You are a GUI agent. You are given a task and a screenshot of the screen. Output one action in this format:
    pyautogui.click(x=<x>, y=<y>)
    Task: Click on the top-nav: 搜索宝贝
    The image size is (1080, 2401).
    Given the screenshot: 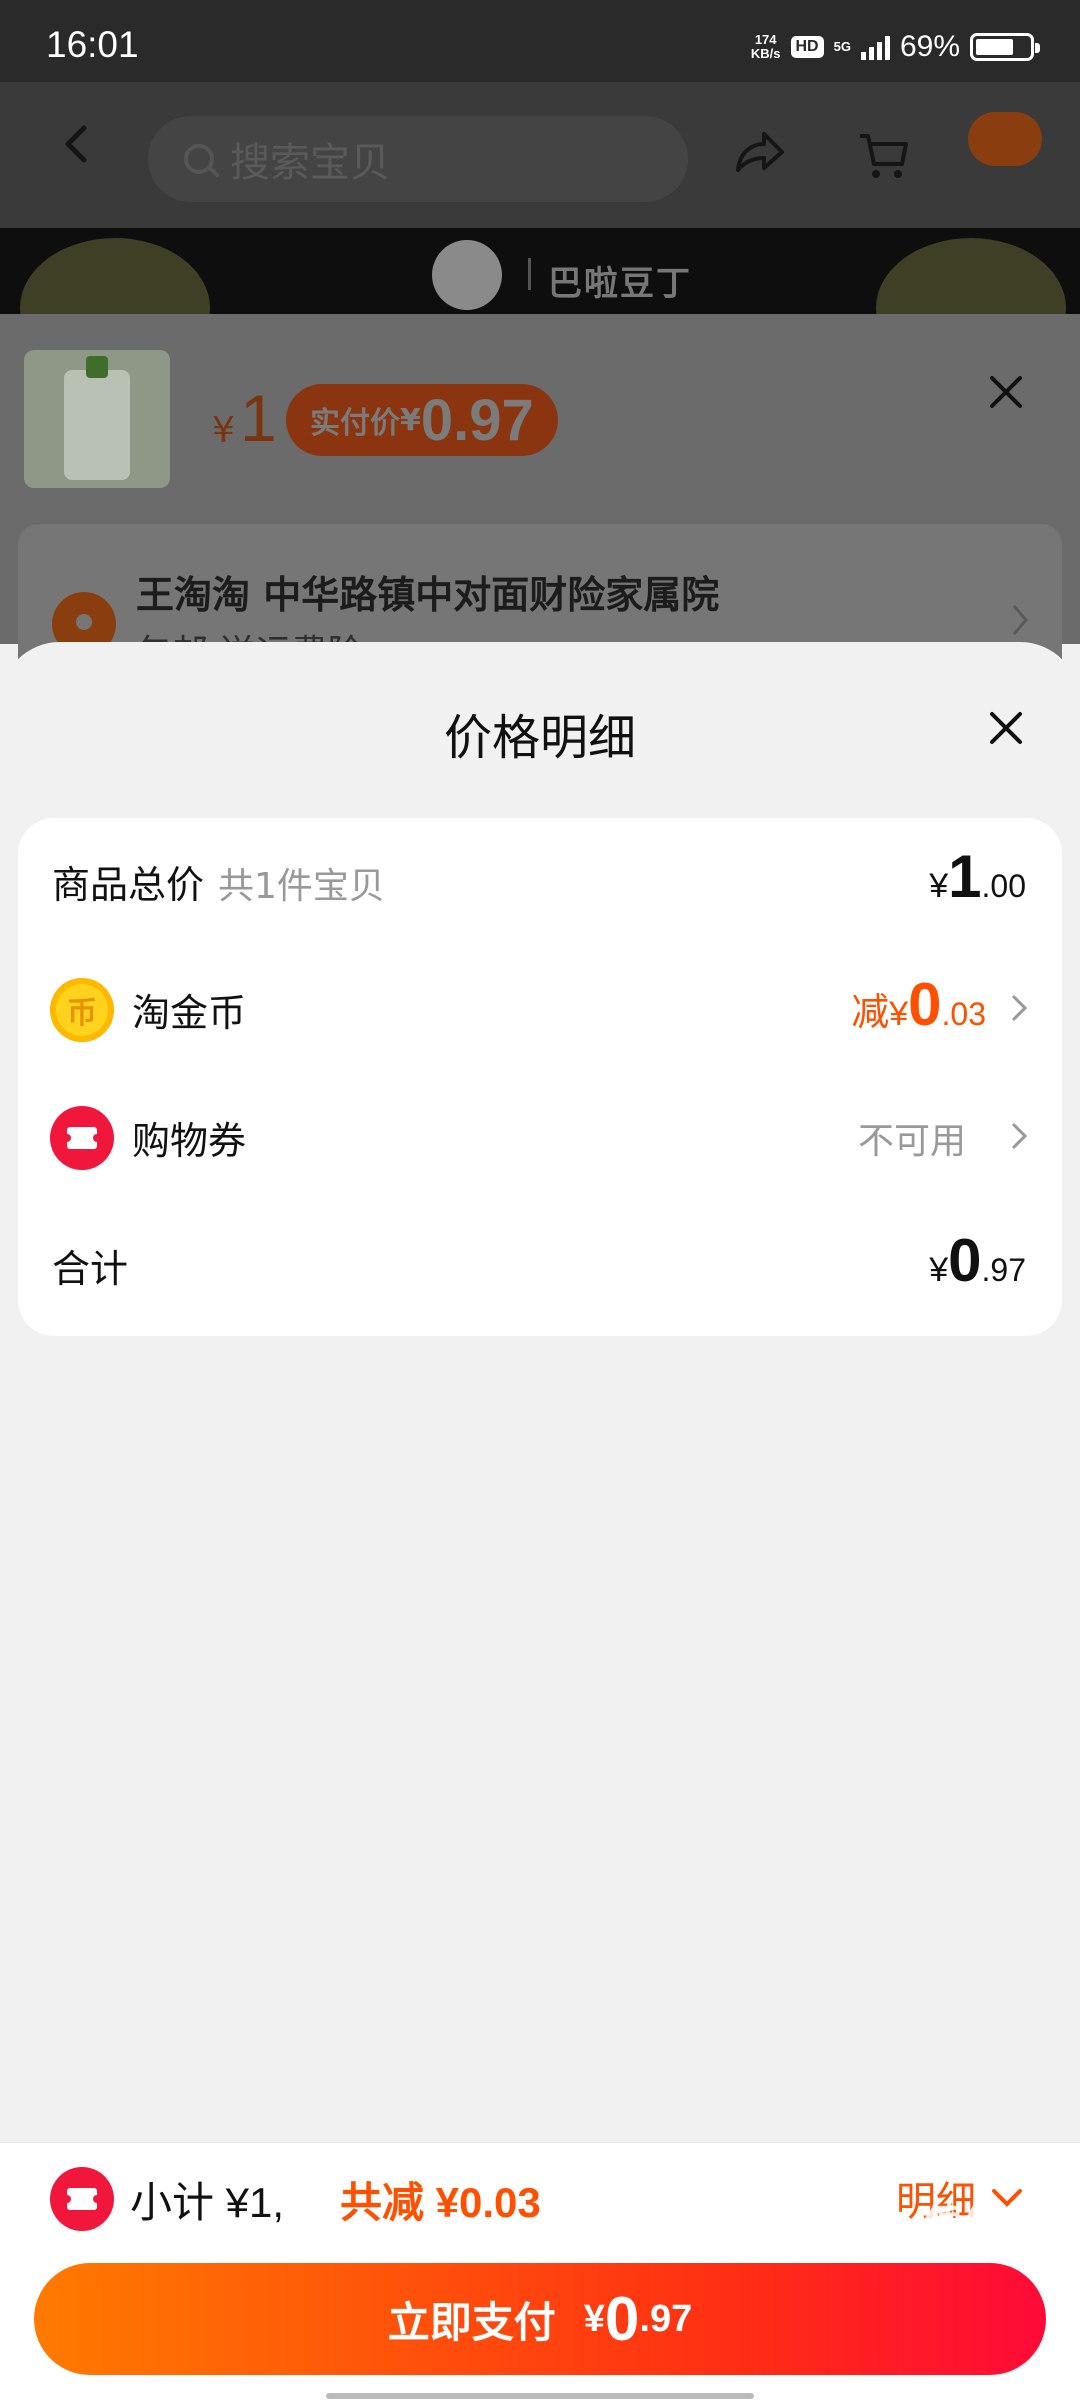 What is the action you would take?
    pyautogui.click(x=540, y=155)
    